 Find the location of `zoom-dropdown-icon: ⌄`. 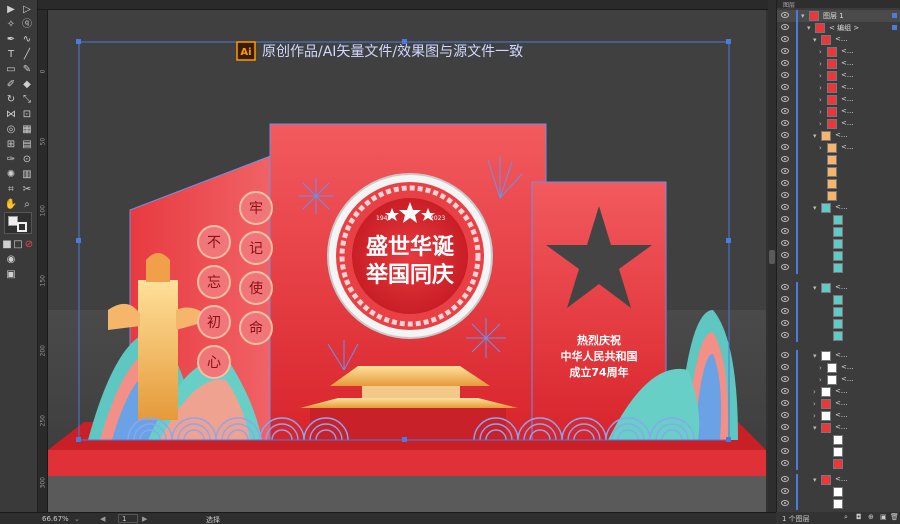

zoom-dropdown-icon: ⌄ is located at coordinates (77, 519).